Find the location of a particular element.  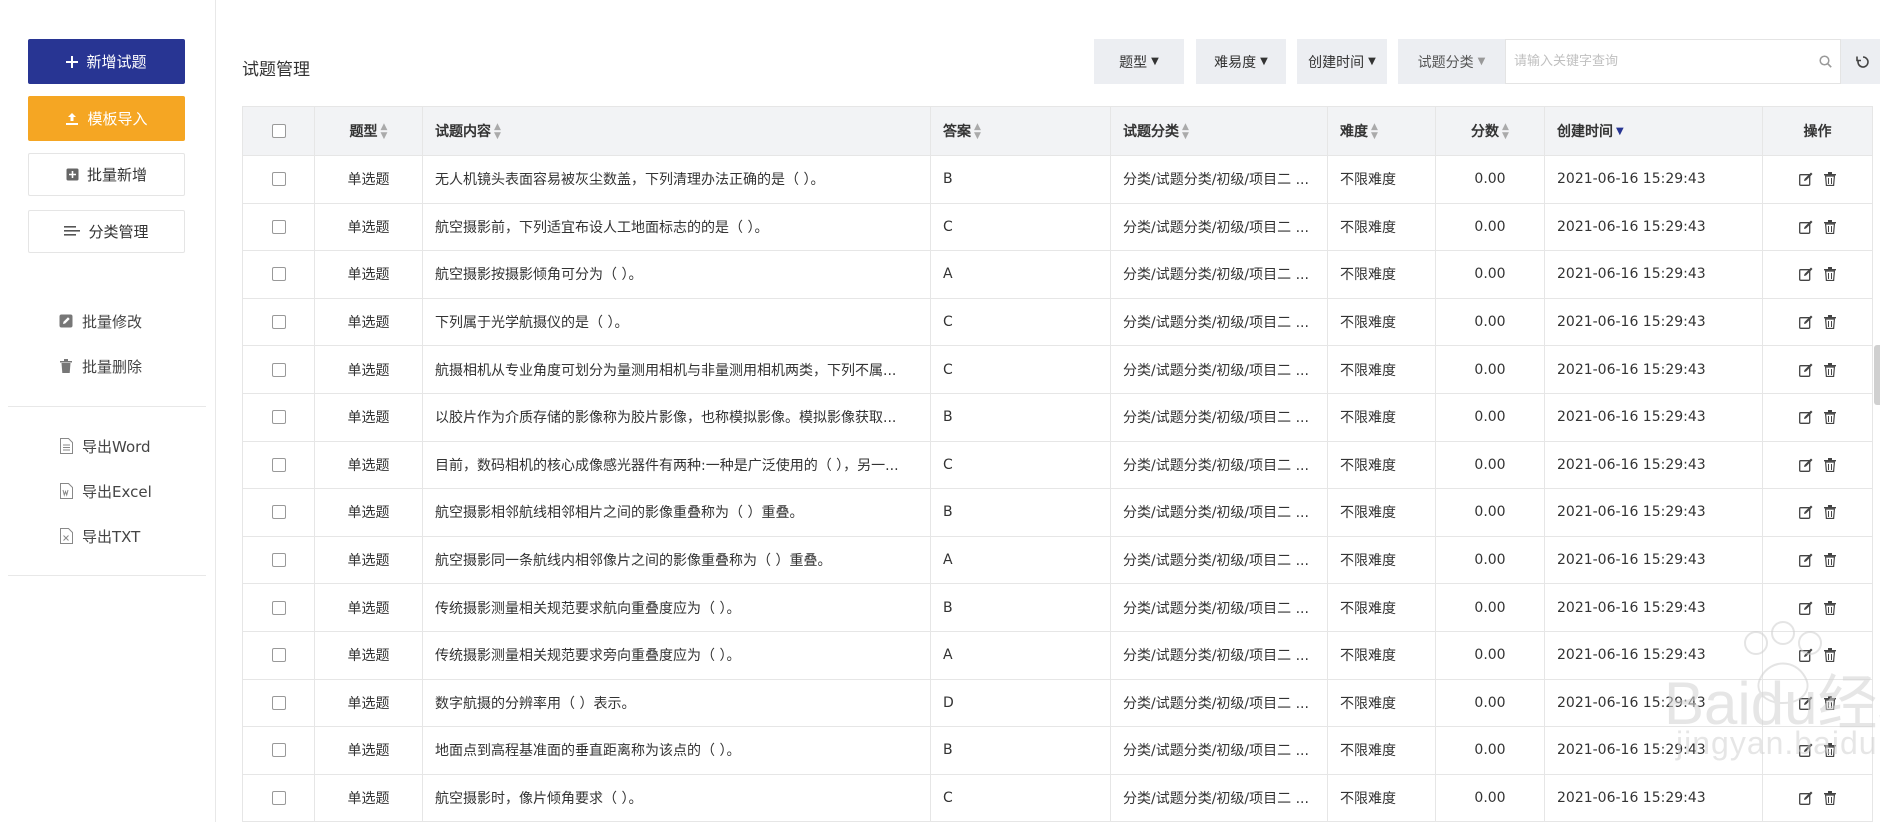

refresh-button is located at coordinates (1860, 61).